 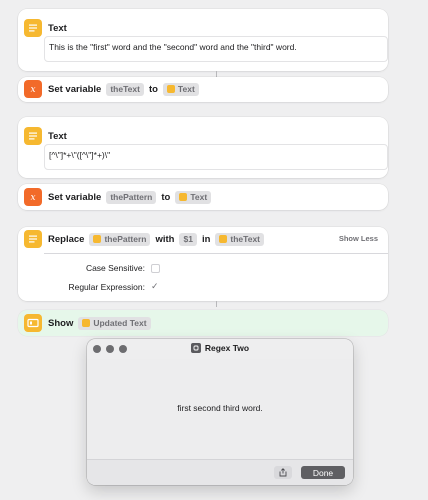 I want to click on dialog-footer: Done, so click(x=220, y=472).